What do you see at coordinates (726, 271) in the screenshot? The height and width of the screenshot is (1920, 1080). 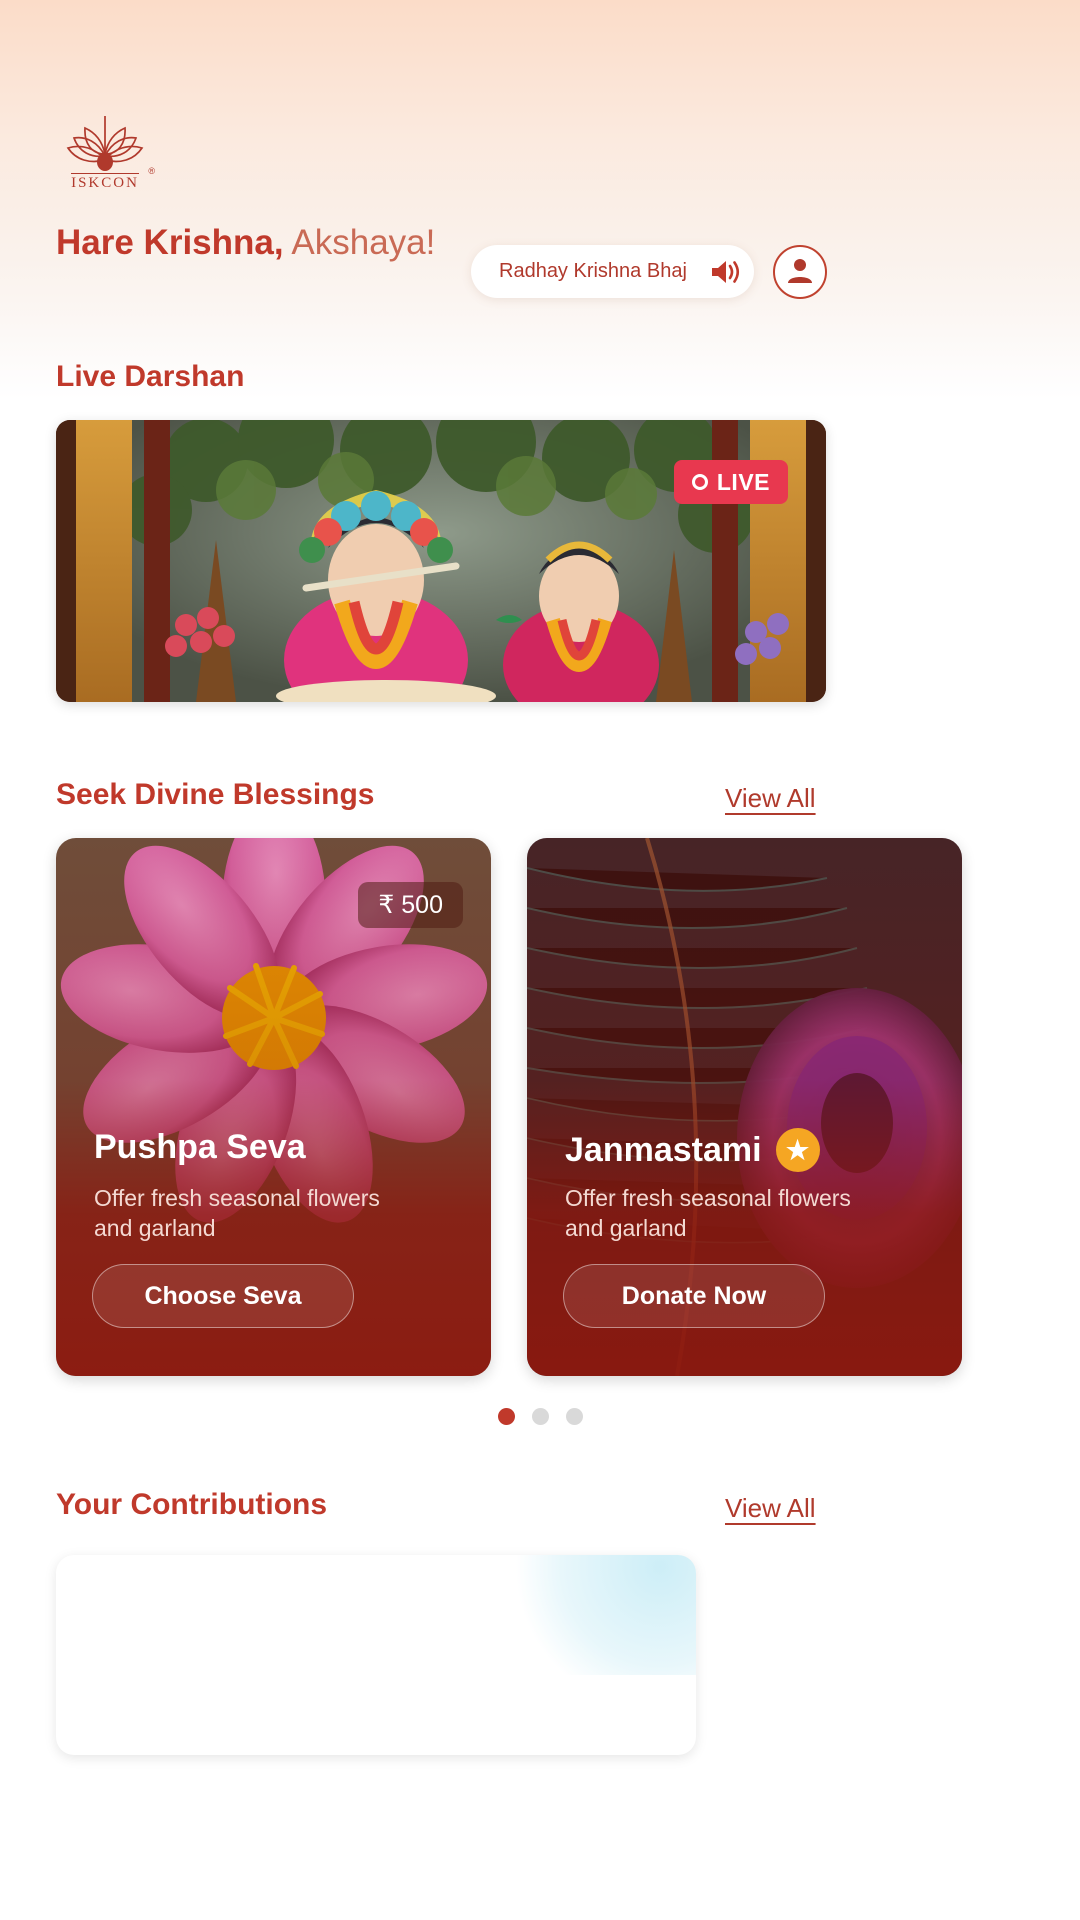 I see `speaker-volume-icon` at bounding box center [726, 271].